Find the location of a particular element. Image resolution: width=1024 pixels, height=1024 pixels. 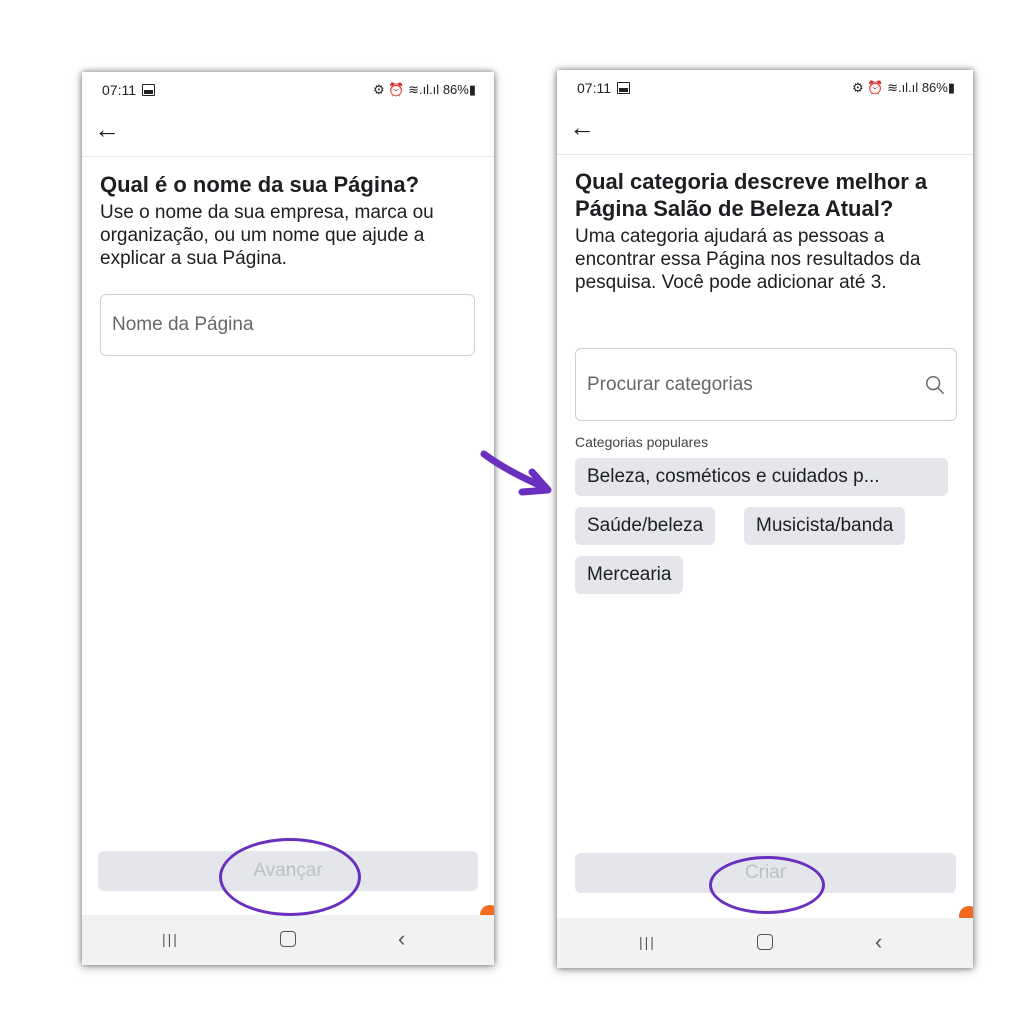

category-chip: Musicista/banda is located at coordinates (825, 526).